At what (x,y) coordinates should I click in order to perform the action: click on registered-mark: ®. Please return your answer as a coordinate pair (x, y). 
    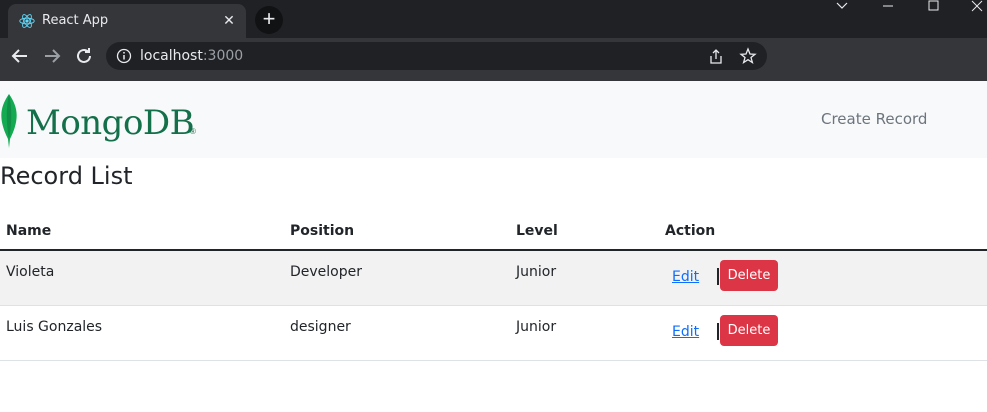
    Looking at the image, I should click on (193, 131).